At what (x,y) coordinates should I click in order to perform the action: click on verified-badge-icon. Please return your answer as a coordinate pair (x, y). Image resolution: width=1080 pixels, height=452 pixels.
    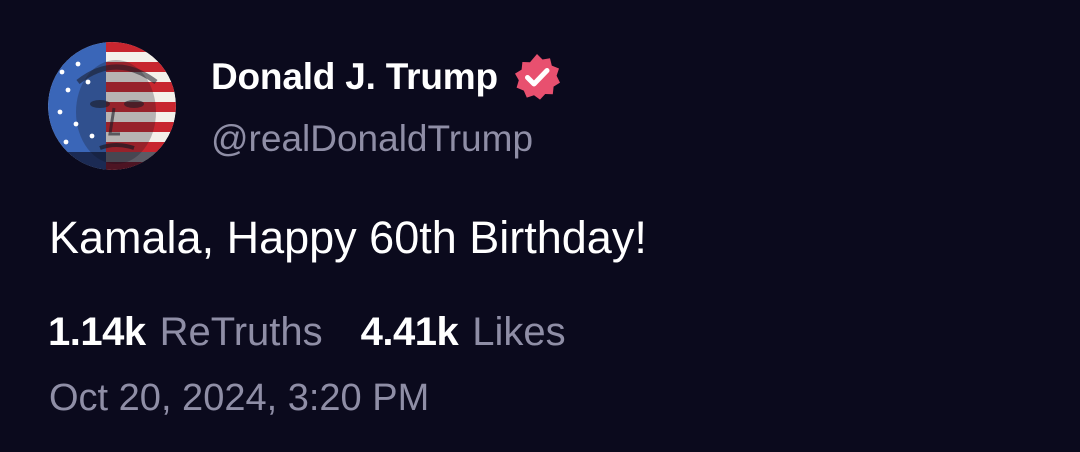
    Looking at the image, I should click on (537, 77).